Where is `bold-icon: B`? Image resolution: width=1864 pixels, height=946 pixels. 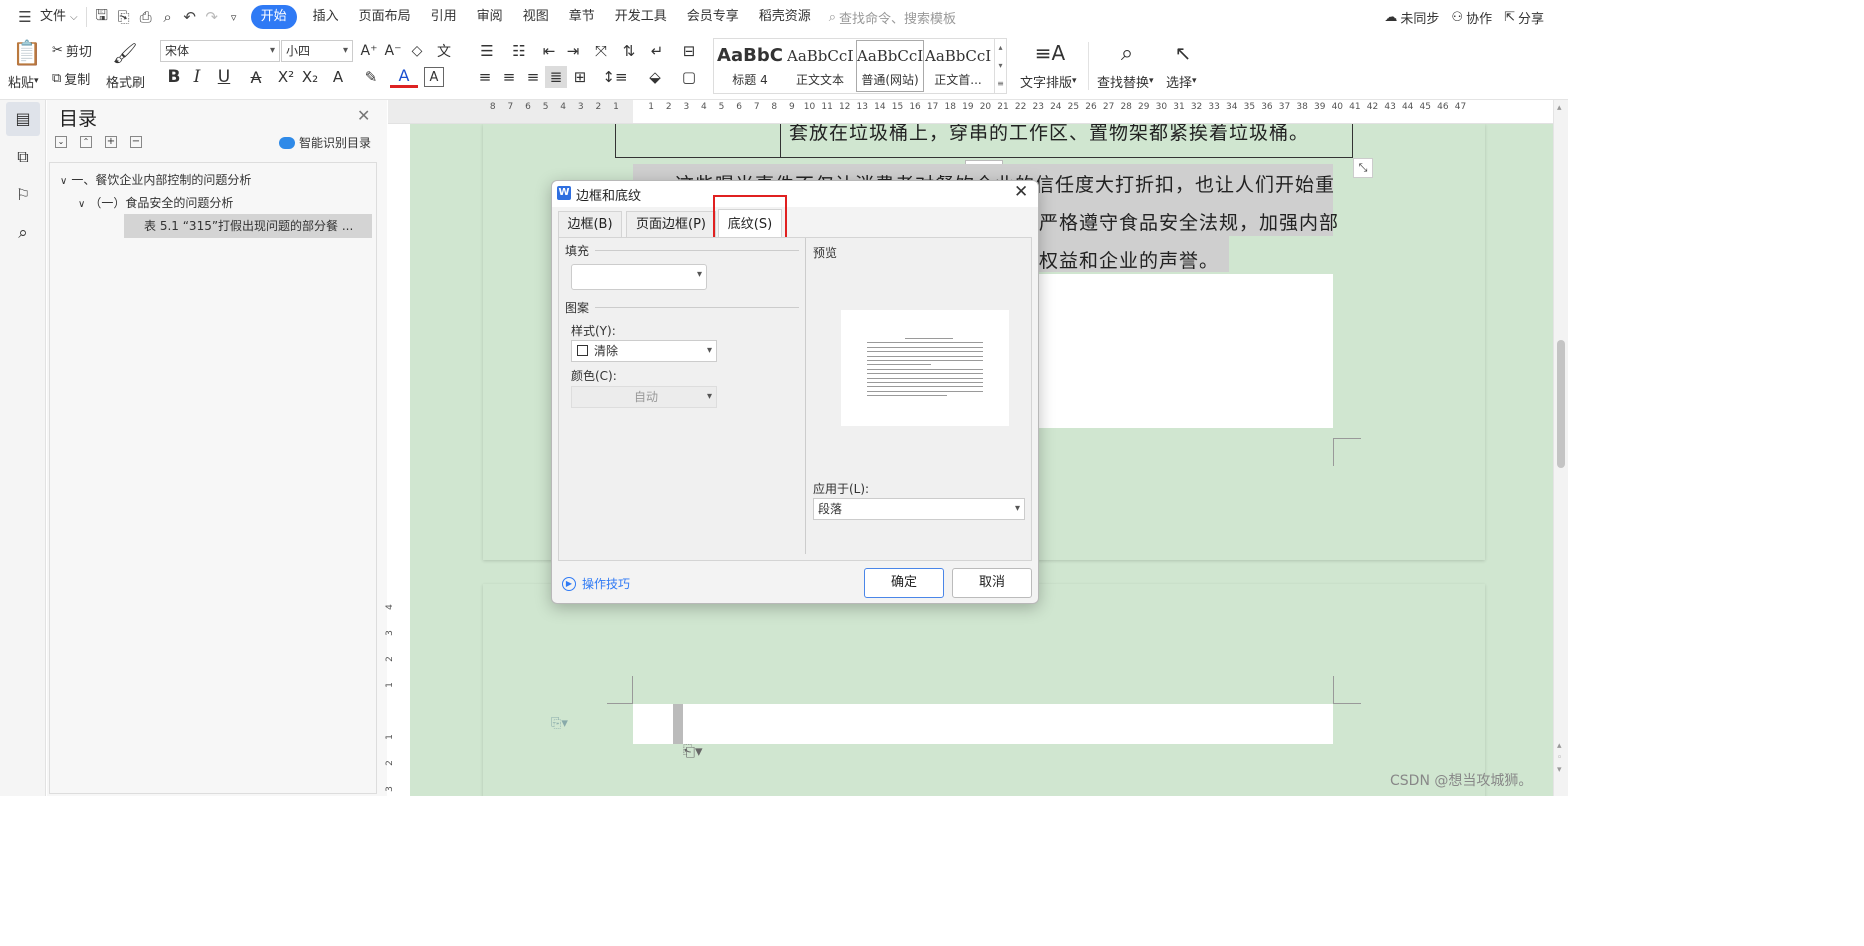
bold-icon: B is located at coordinates (174, 77).